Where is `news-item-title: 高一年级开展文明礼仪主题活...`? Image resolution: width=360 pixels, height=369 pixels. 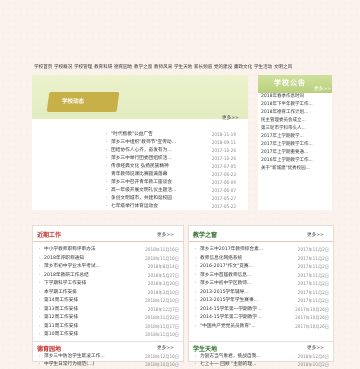 news-item-title: 高一年级开展文明礼仪主题活... is located at coordinates (143, 190).